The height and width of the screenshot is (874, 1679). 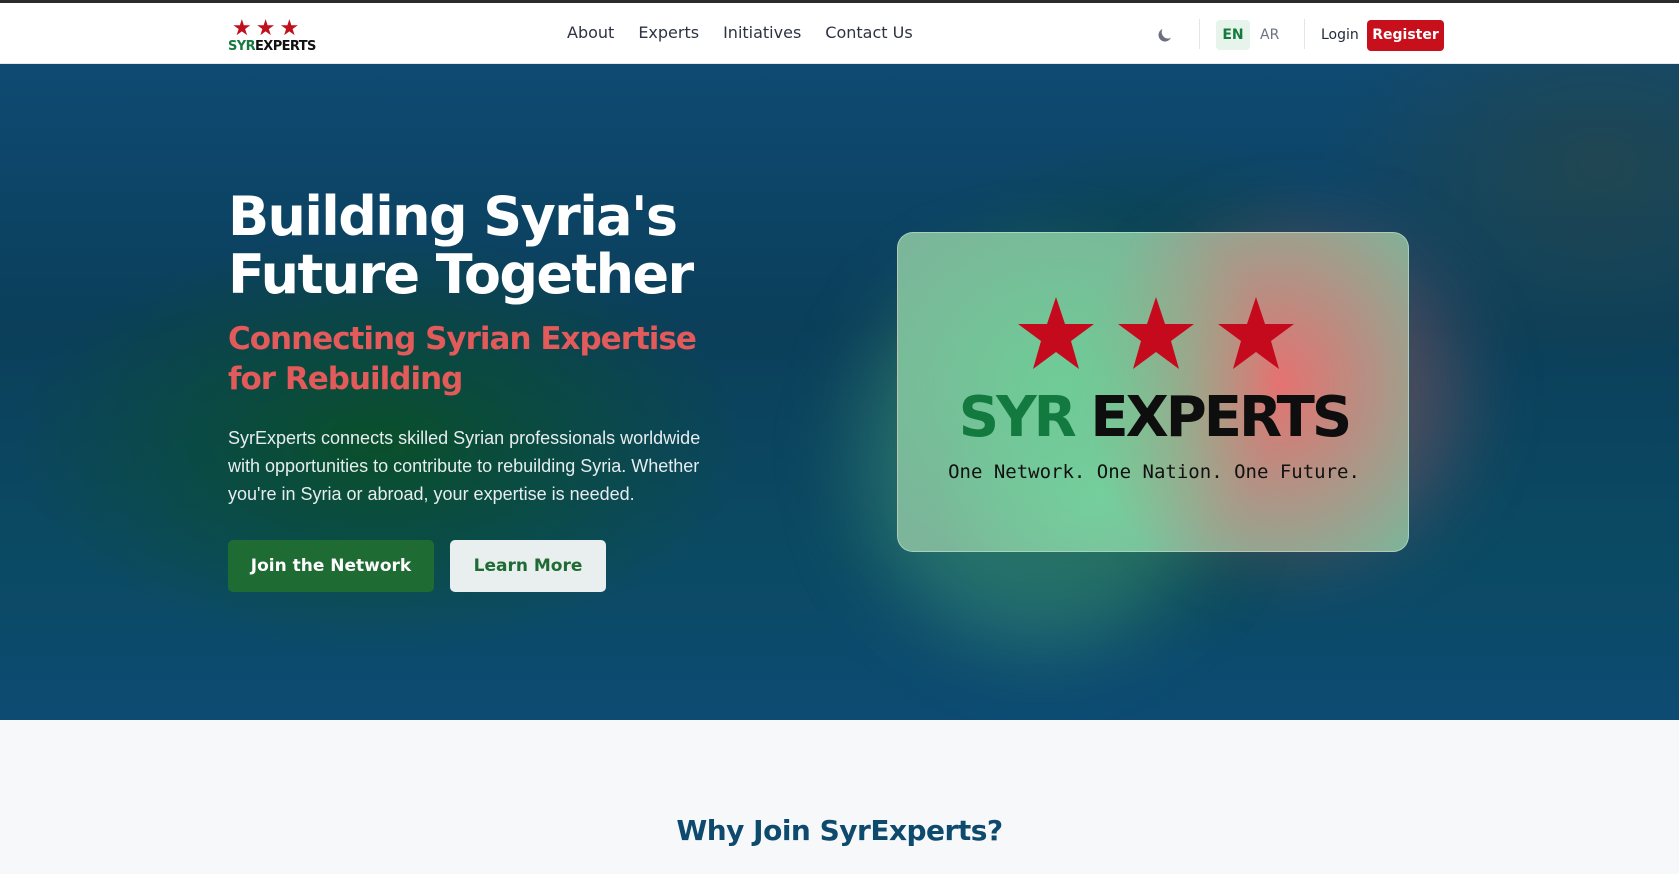 What do you see at coordinates (1272, 35) in the screenshot?
I see `lang-ar-button: AR` at bounding box center [1272, 35].